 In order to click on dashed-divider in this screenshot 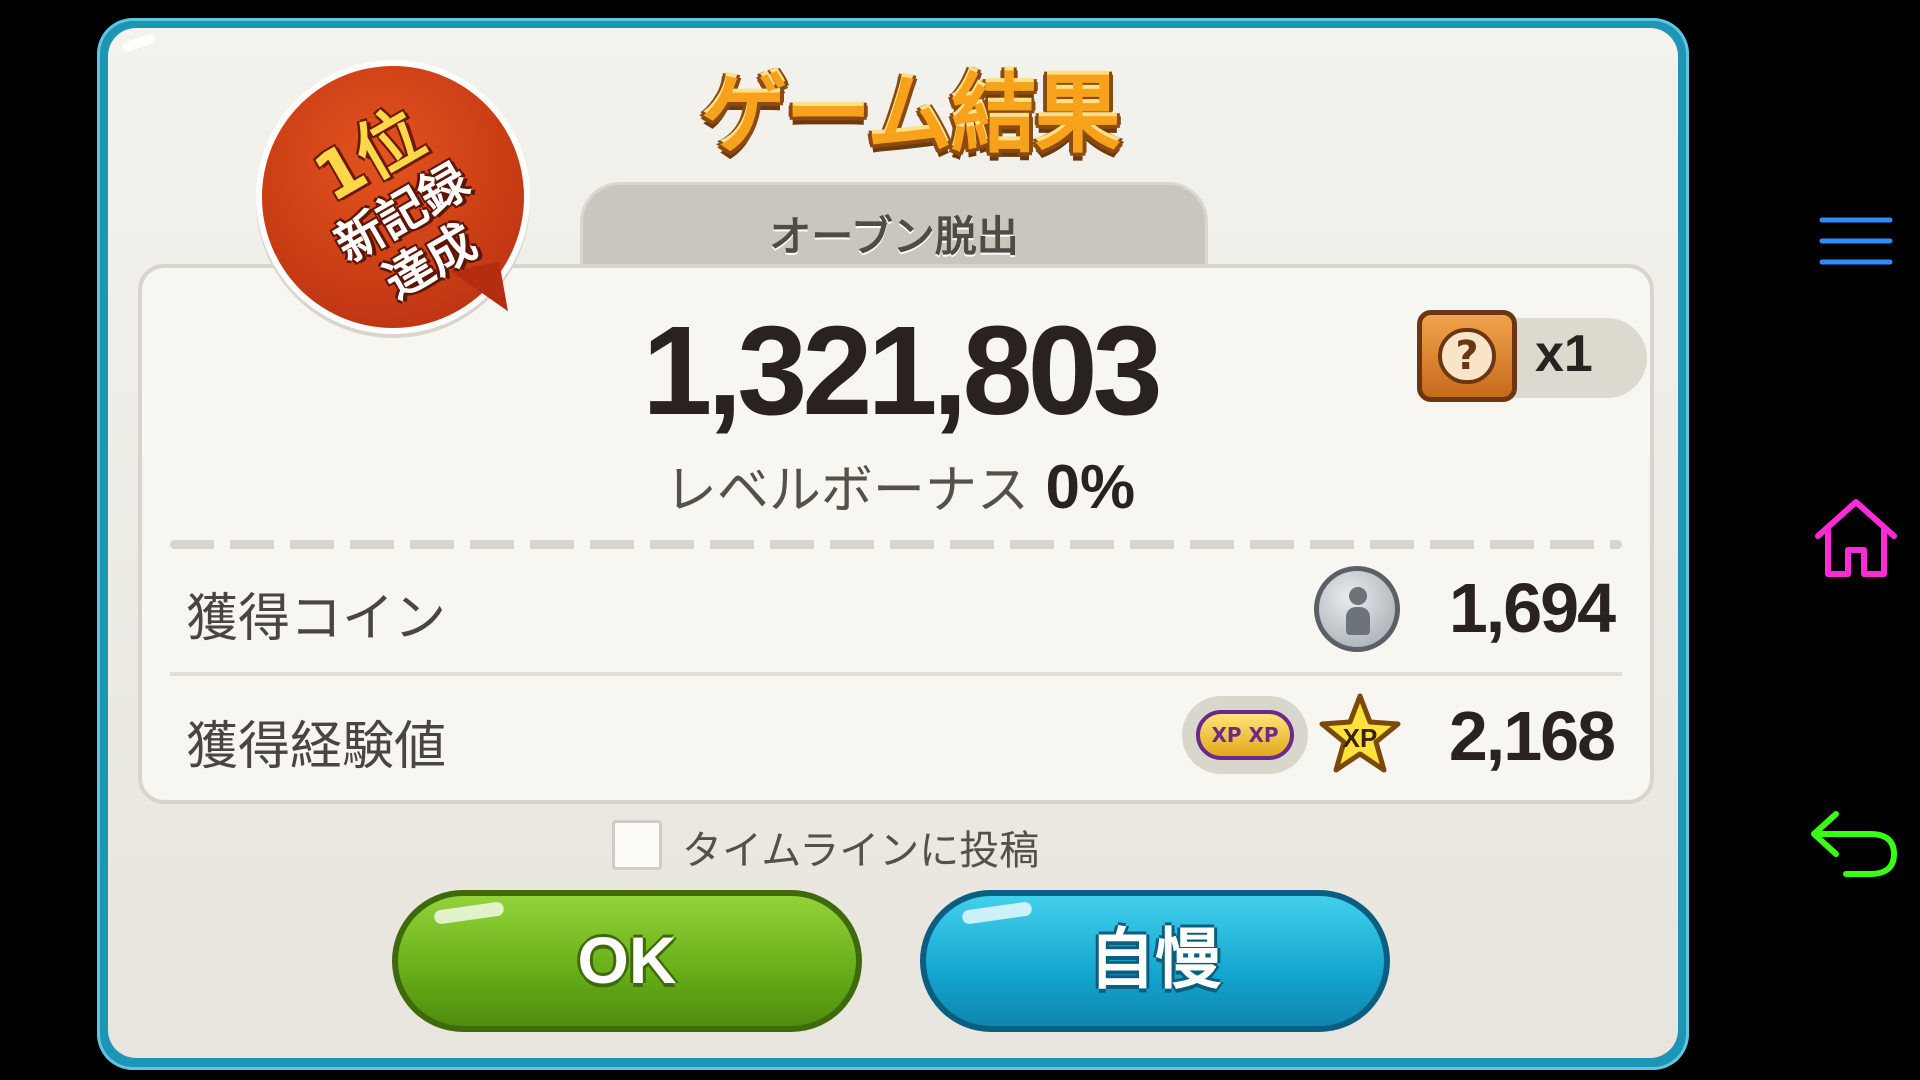, I will do `click(896, 544)`.